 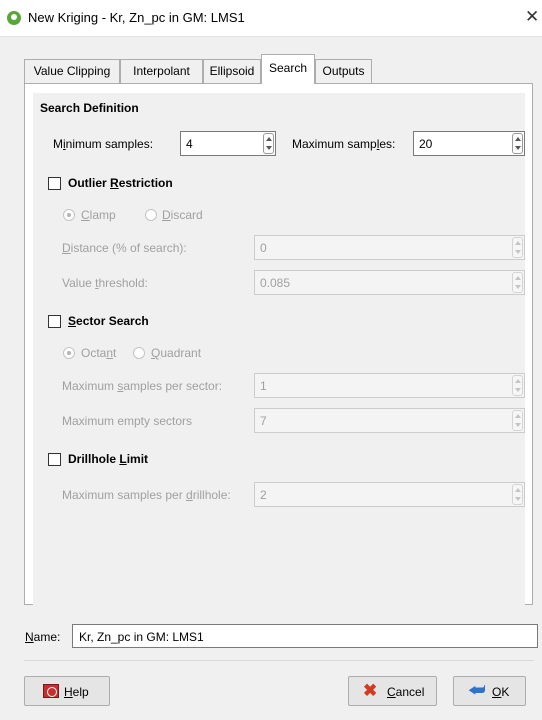 What do you see at coordinates (469, 143) in the screenshot?
I see `maximum-samples-spinbox: 20` at bounding box center [469, 143].